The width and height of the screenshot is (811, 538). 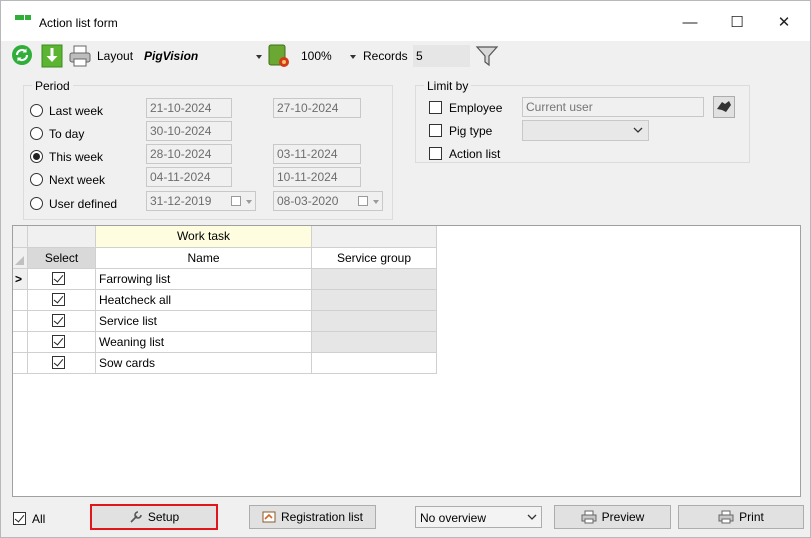 What do you see at coordinates (36, 179) in the screenshot?
I see `radio-next-week` at bounding box center [36, 179].